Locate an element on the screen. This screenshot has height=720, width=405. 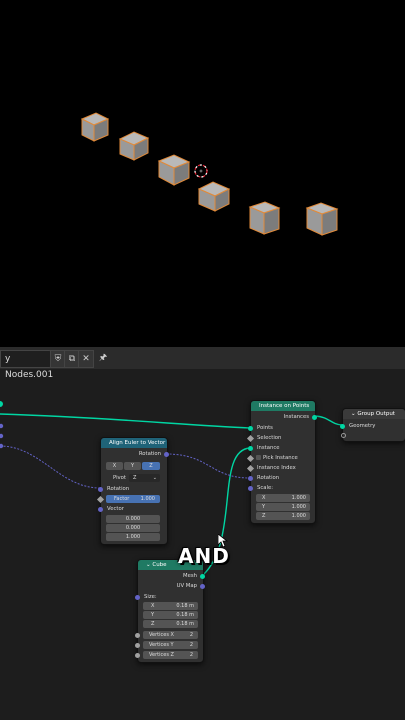
size-z-field: Z 0.18 m is located at coordinates (170, 624).